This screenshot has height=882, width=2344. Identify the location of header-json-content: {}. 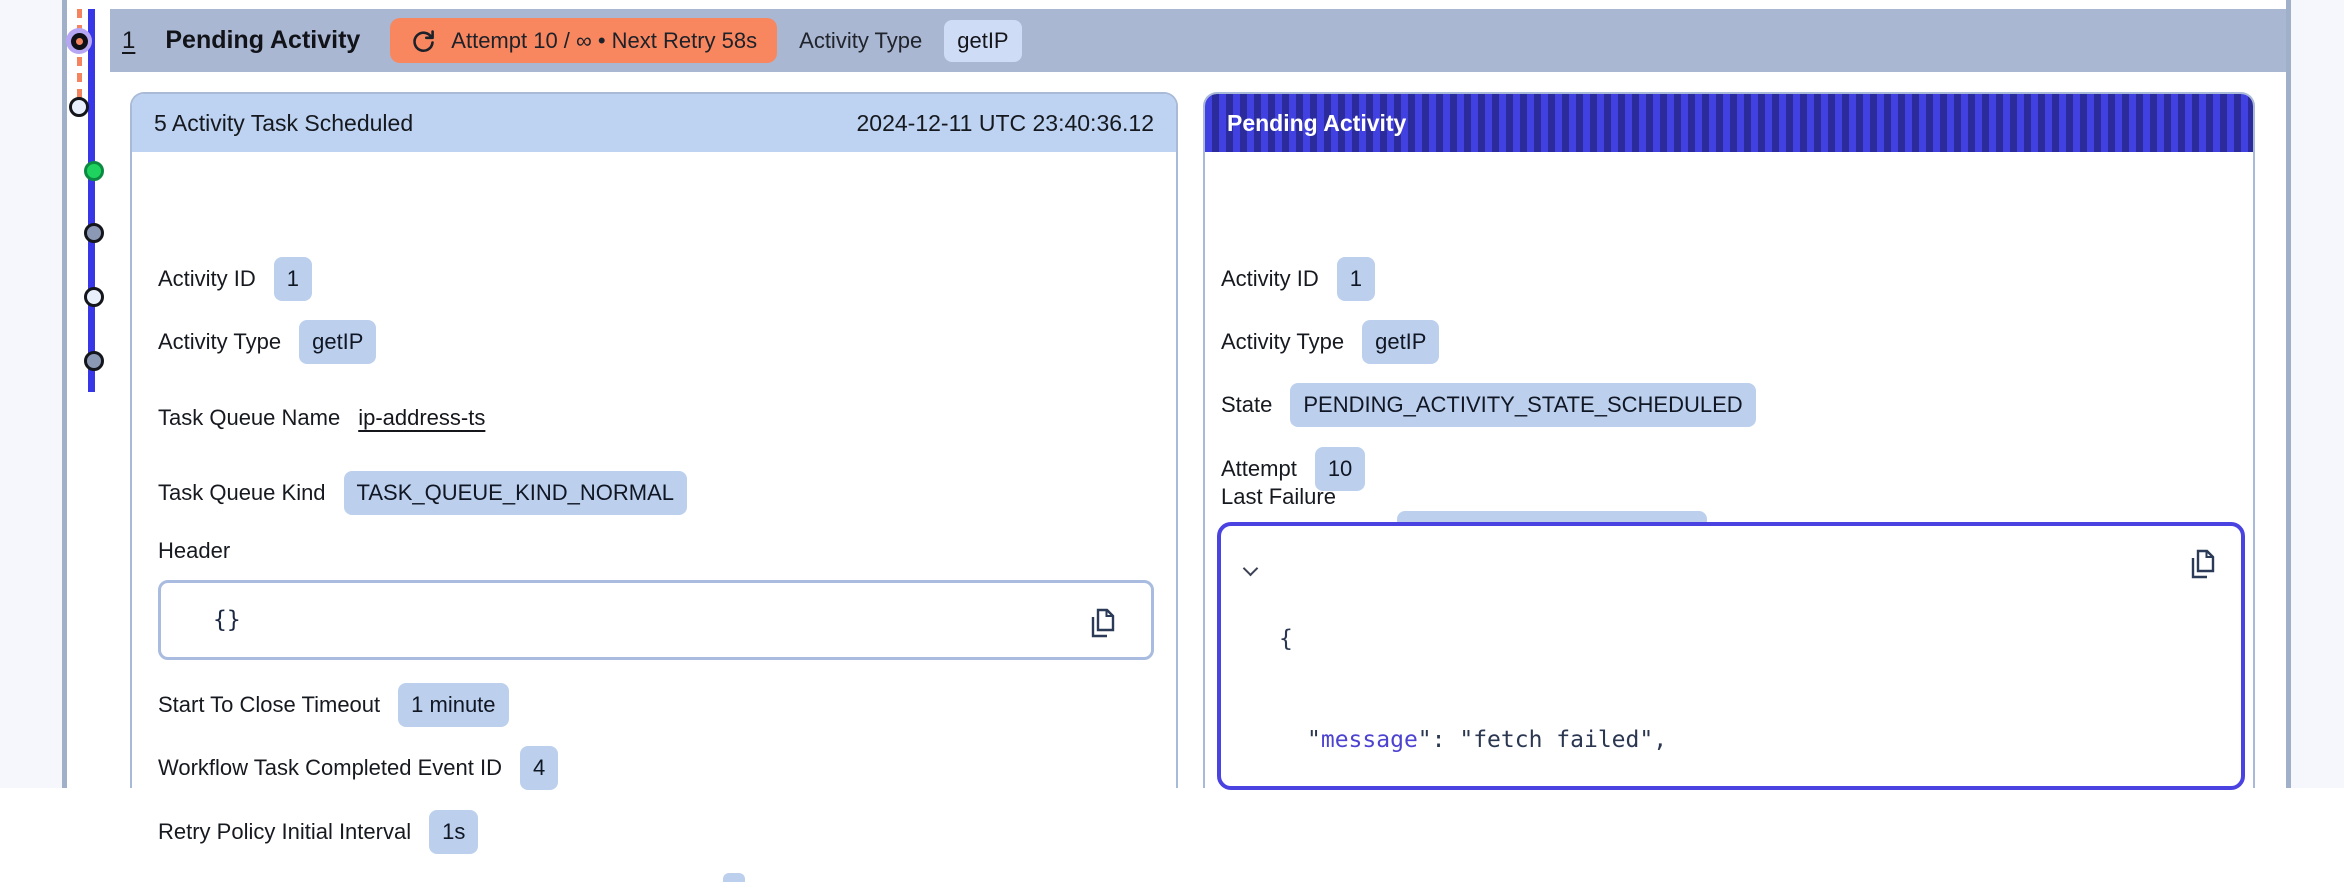
(227, 620).